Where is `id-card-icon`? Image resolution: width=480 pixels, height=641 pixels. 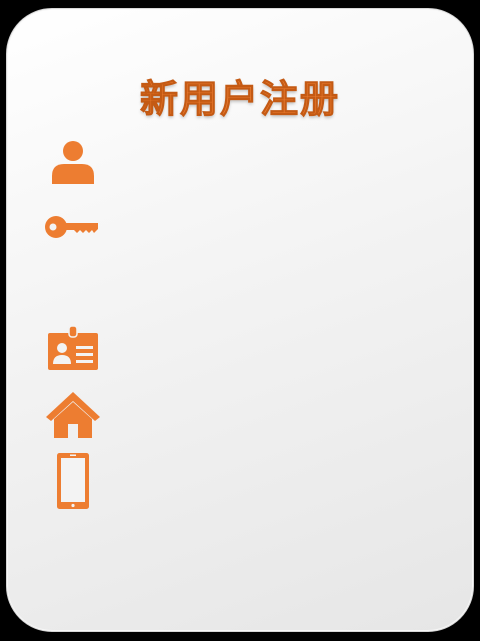
id-card-icon is located at coordinates (73, 348).